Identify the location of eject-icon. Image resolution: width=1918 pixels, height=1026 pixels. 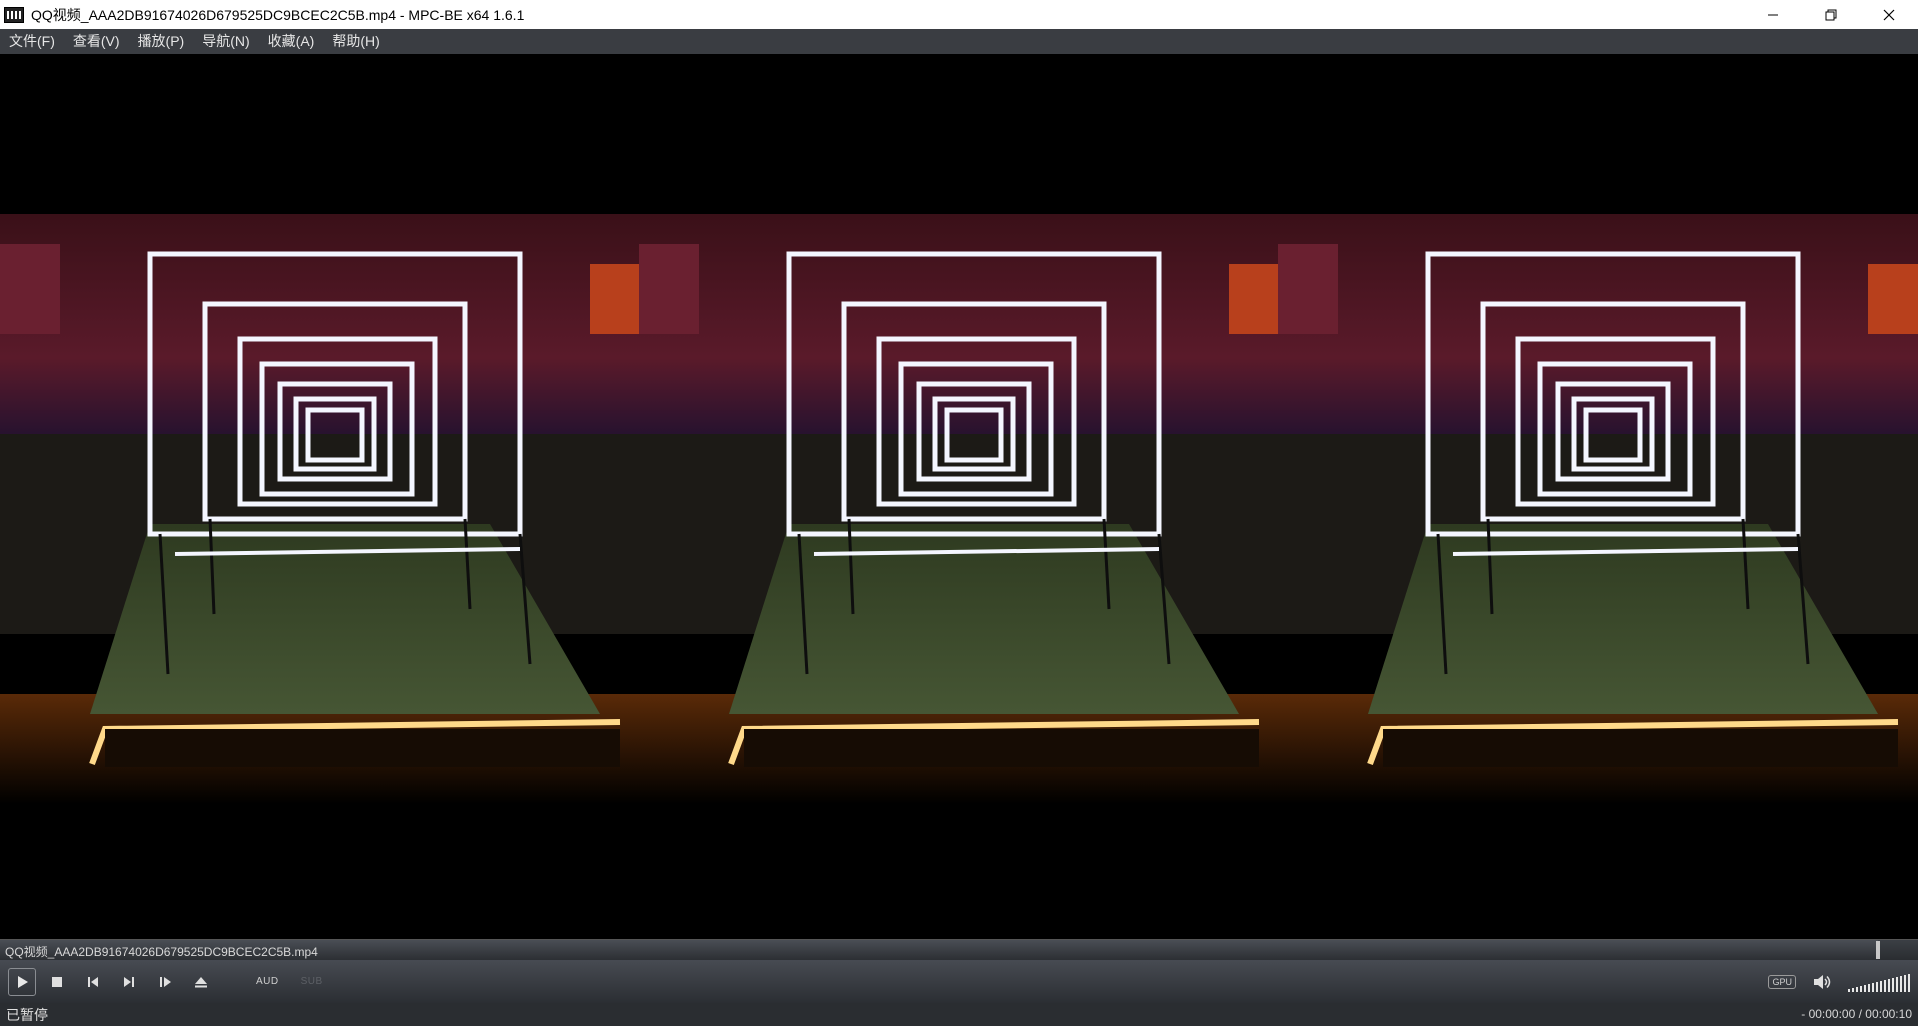
(201, 981).